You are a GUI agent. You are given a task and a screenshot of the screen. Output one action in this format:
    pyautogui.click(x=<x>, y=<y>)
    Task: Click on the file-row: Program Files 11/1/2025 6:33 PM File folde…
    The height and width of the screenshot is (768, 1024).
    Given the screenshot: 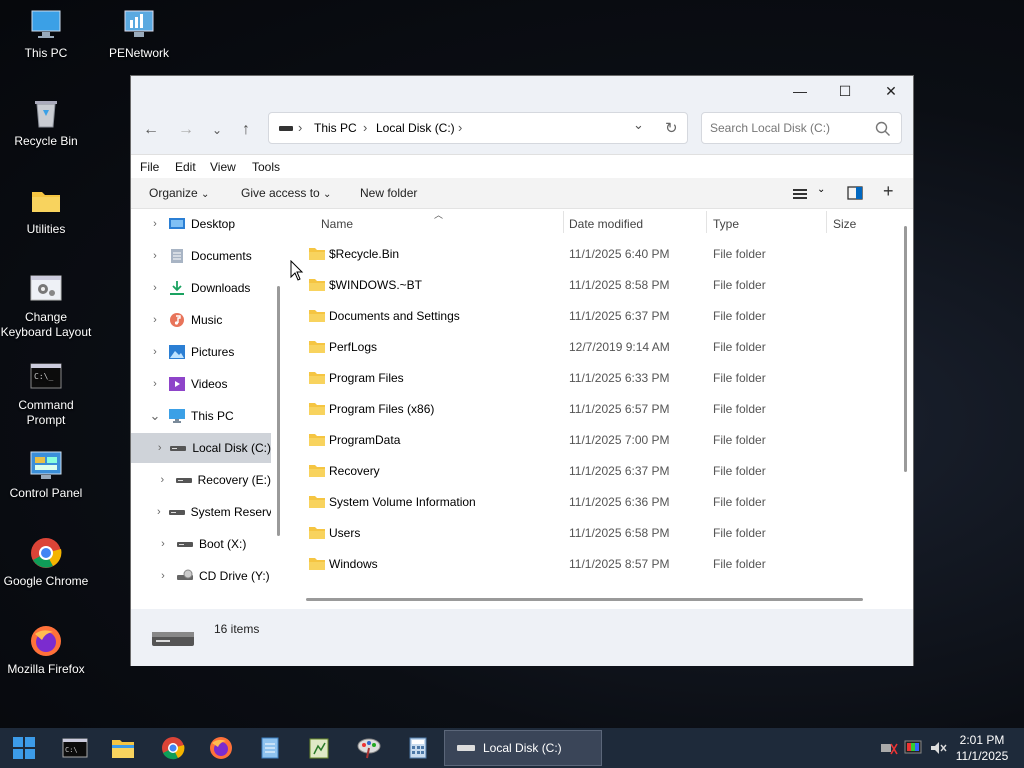 What is the action you would take?
    pyautogui.click(x=589, y=378)
    